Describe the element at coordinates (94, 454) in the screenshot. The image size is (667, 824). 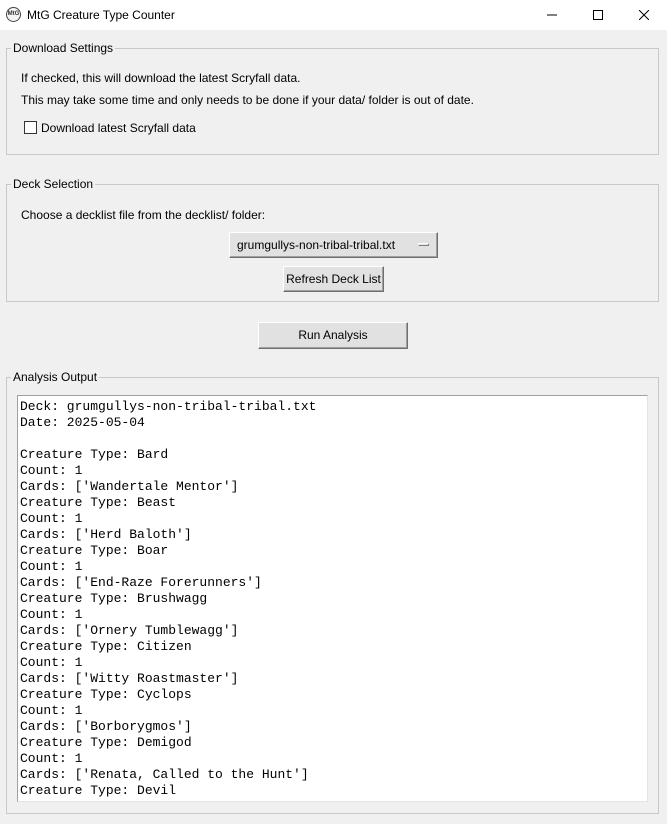
I see `output-line: Creature Type: Bard` at that location.